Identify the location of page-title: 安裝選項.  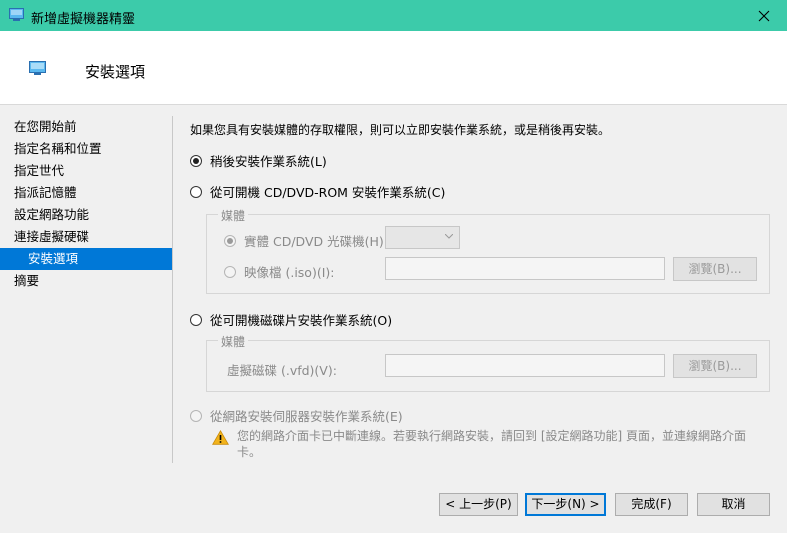
(115, 72).